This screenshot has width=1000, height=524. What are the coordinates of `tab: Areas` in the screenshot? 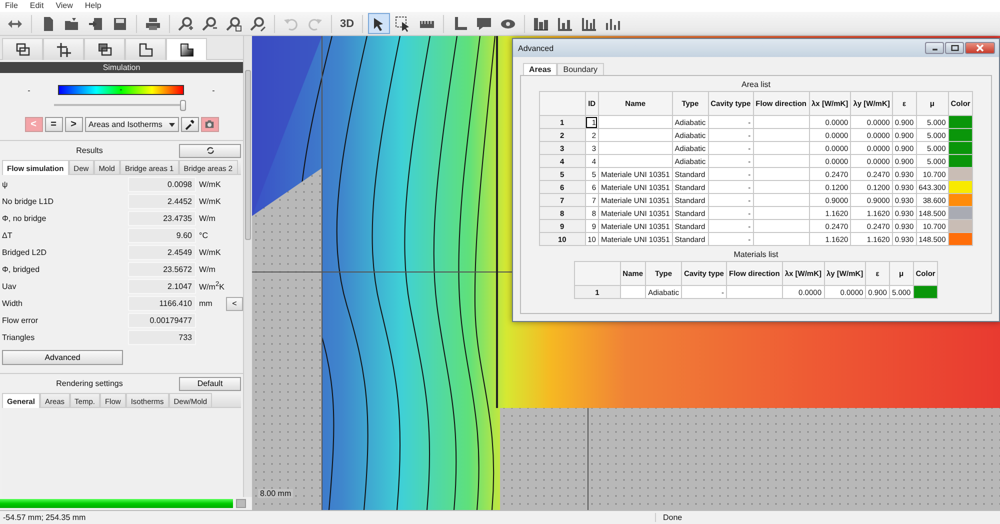 It's located at (540, 69).